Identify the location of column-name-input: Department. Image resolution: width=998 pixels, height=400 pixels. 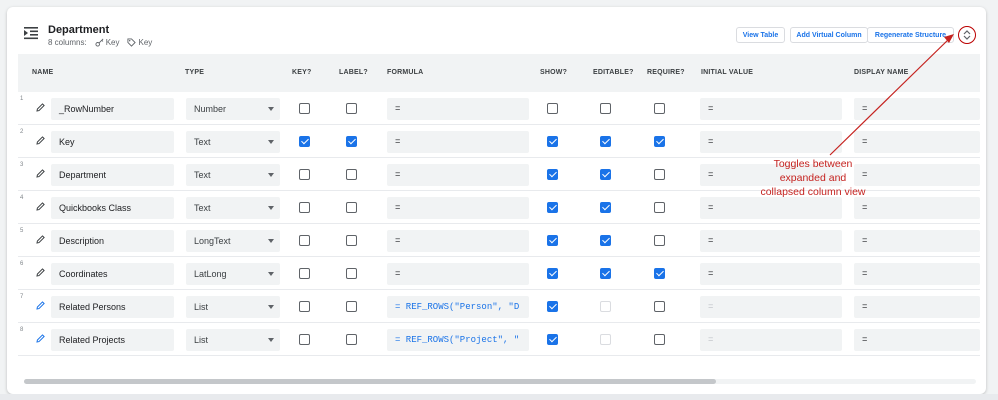
(112, 175).